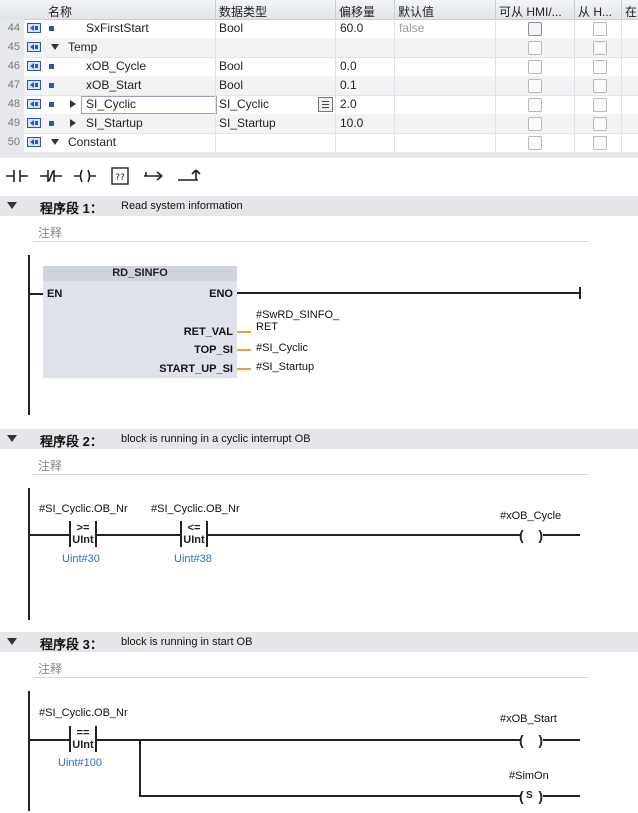 This screenshot has width=638, height=813. What do you see at coordinates (85, 176) in the screenshot?
I see `coil-icon` at bounding box center [85, 176].